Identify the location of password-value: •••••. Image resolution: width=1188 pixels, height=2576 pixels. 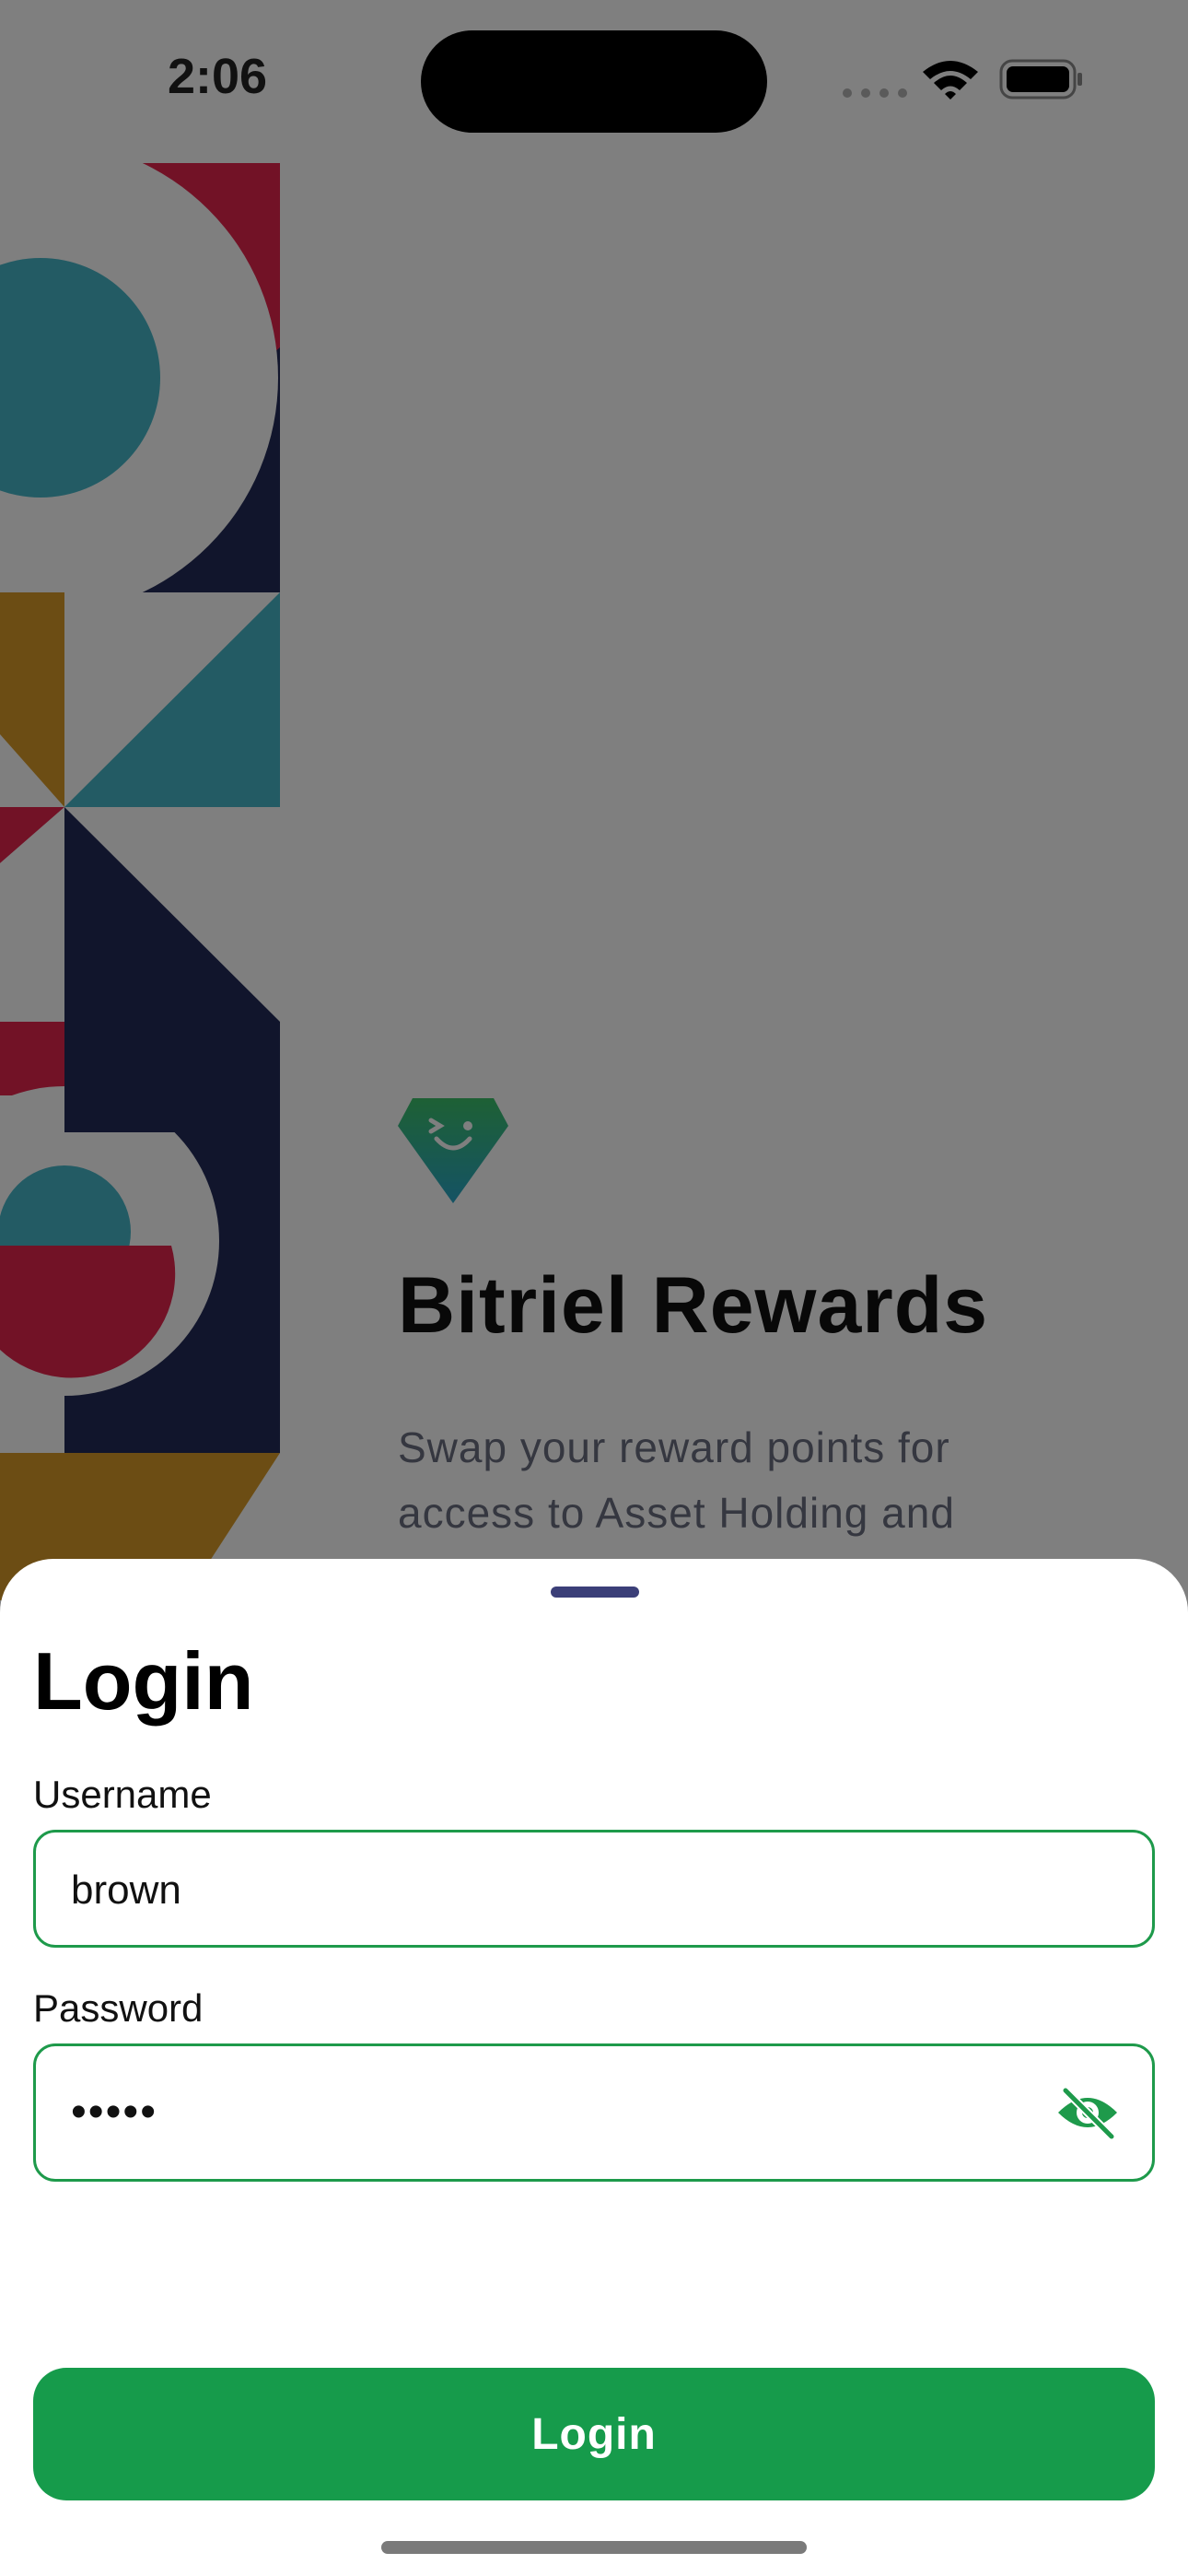
(114, 2112).